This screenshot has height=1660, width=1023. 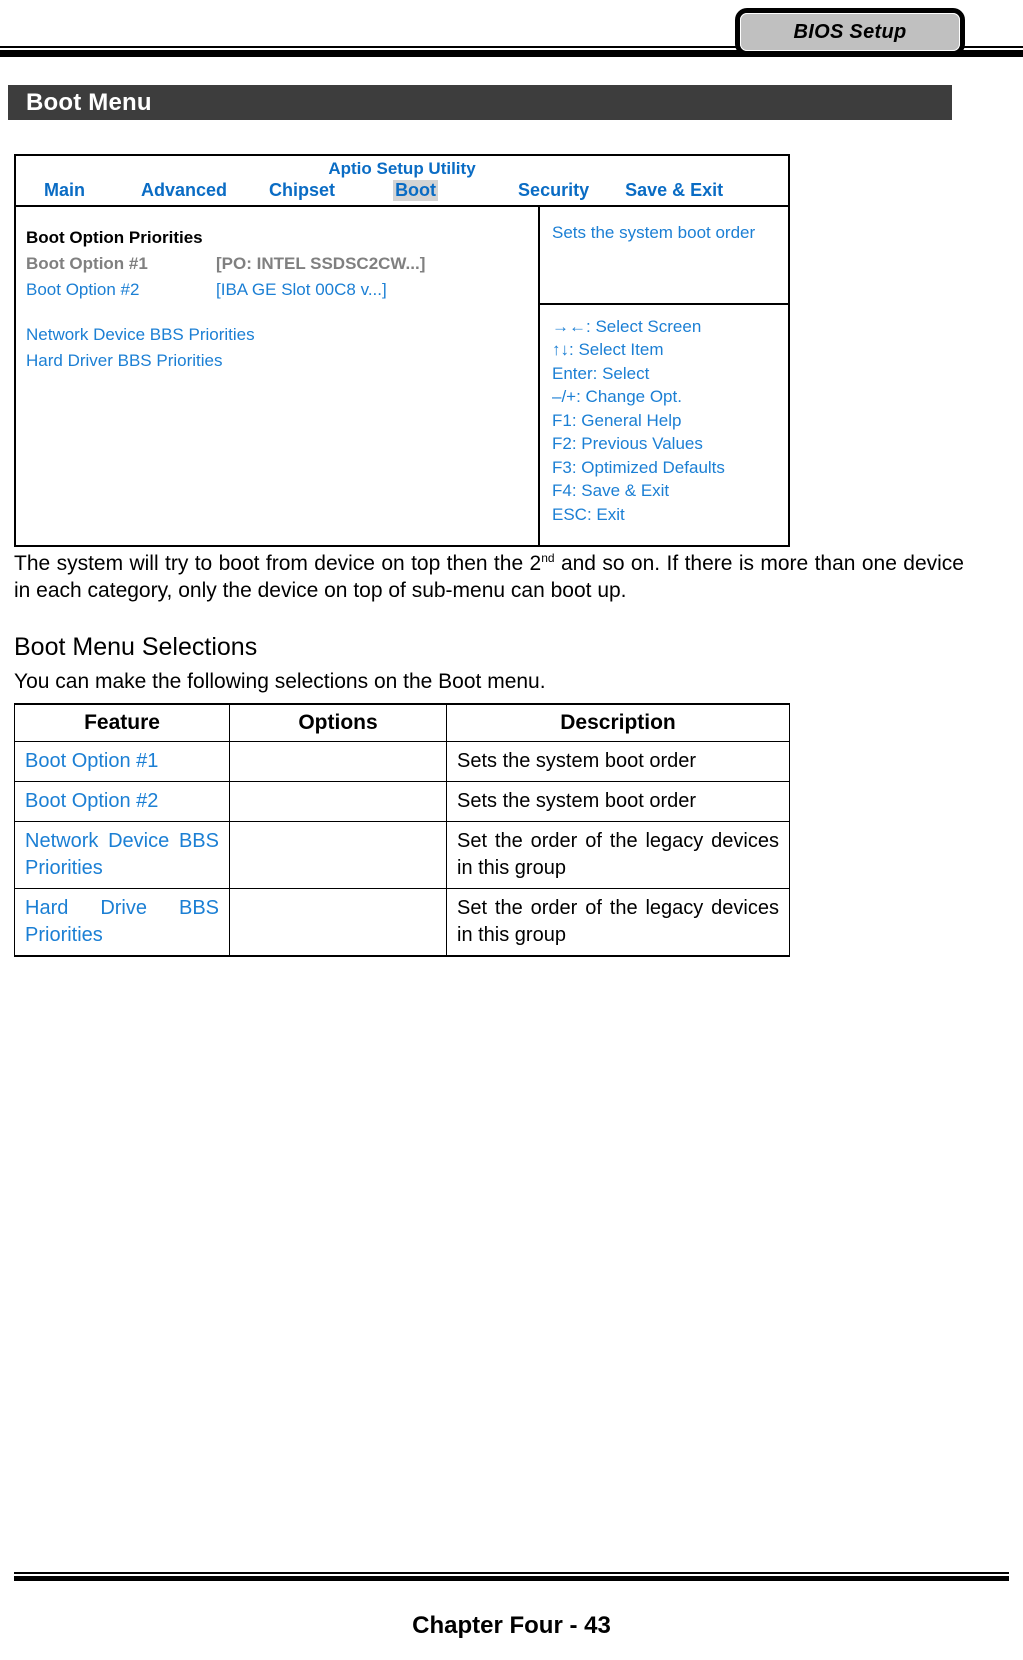 I want to click on column-header-options: Options, so click(x=338, y=722).